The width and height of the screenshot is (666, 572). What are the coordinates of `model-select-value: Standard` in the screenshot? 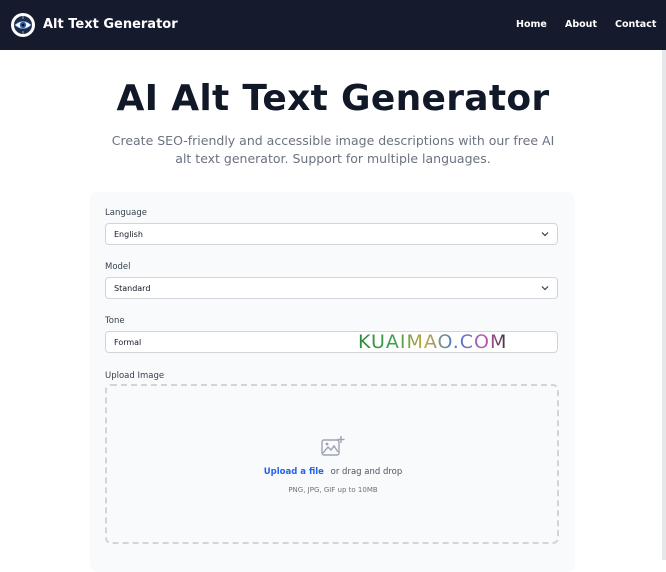 It's located at (132, 288).